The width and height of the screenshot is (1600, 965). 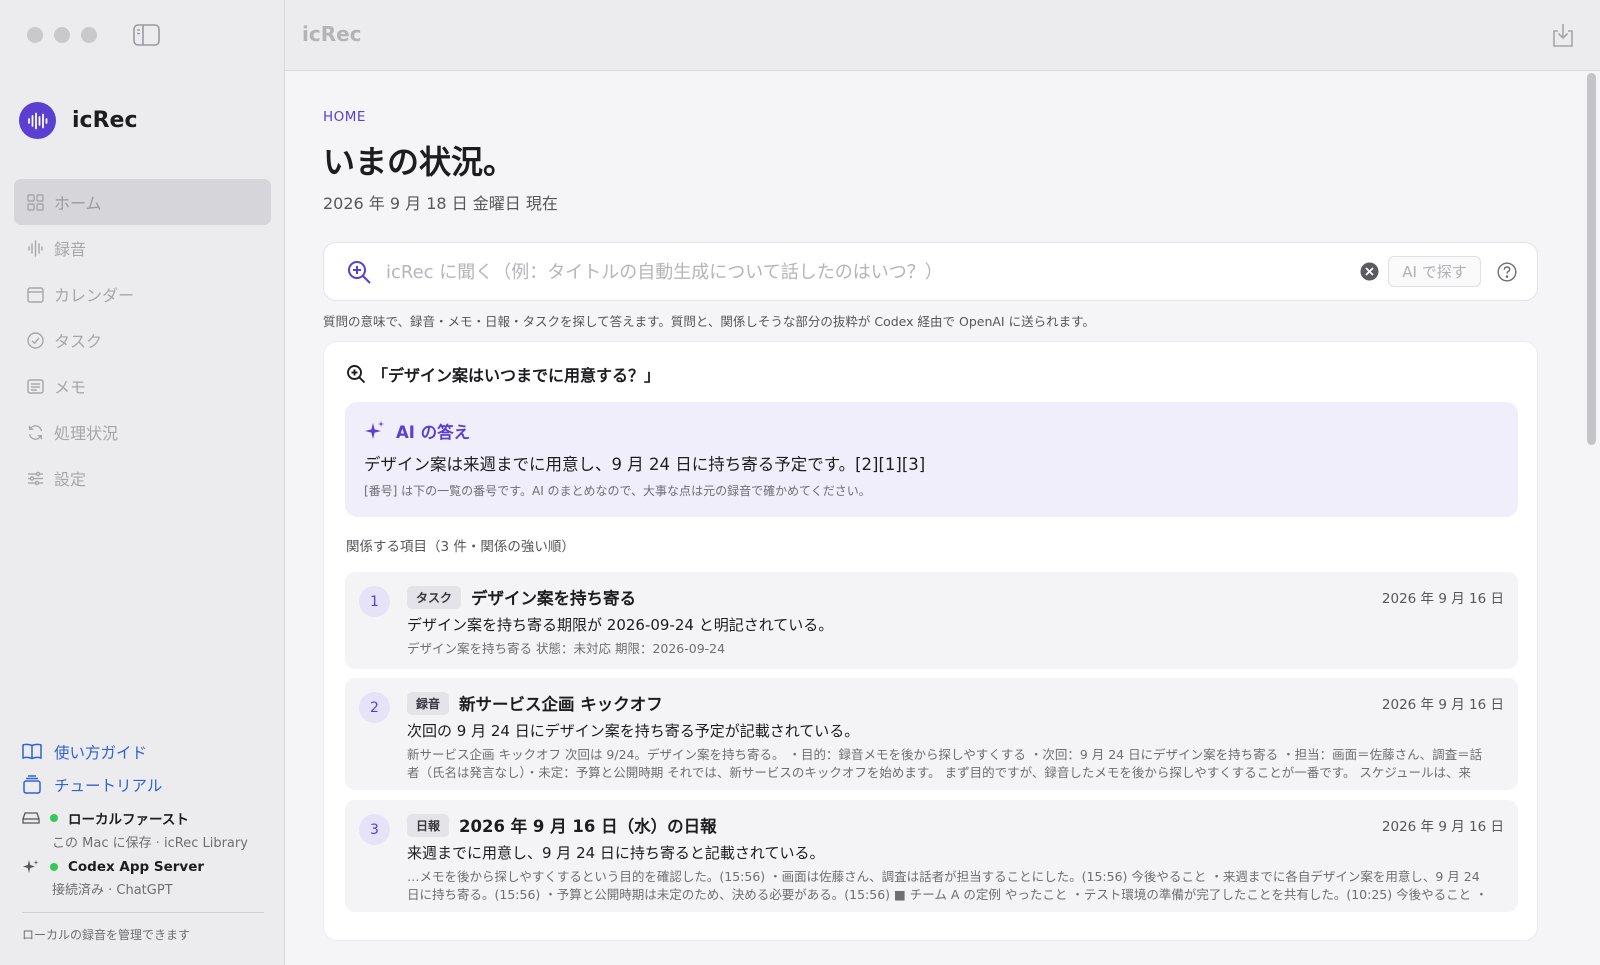 I want to click on sliders-icon, so click(x=35, y=478).